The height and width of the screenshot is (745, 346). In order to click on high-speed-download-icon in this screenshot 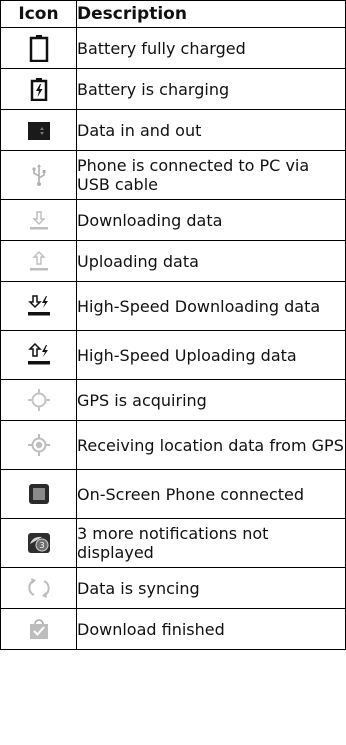, I will do `click(39, 306)`.